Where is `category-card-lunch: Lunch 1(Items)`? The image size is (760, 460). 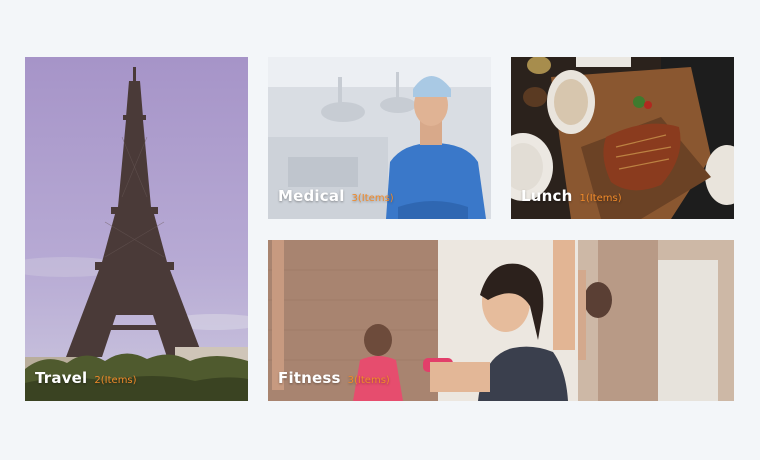
category-card-lunch: Lunch 1(Items) is located at coordinates (622, 138).